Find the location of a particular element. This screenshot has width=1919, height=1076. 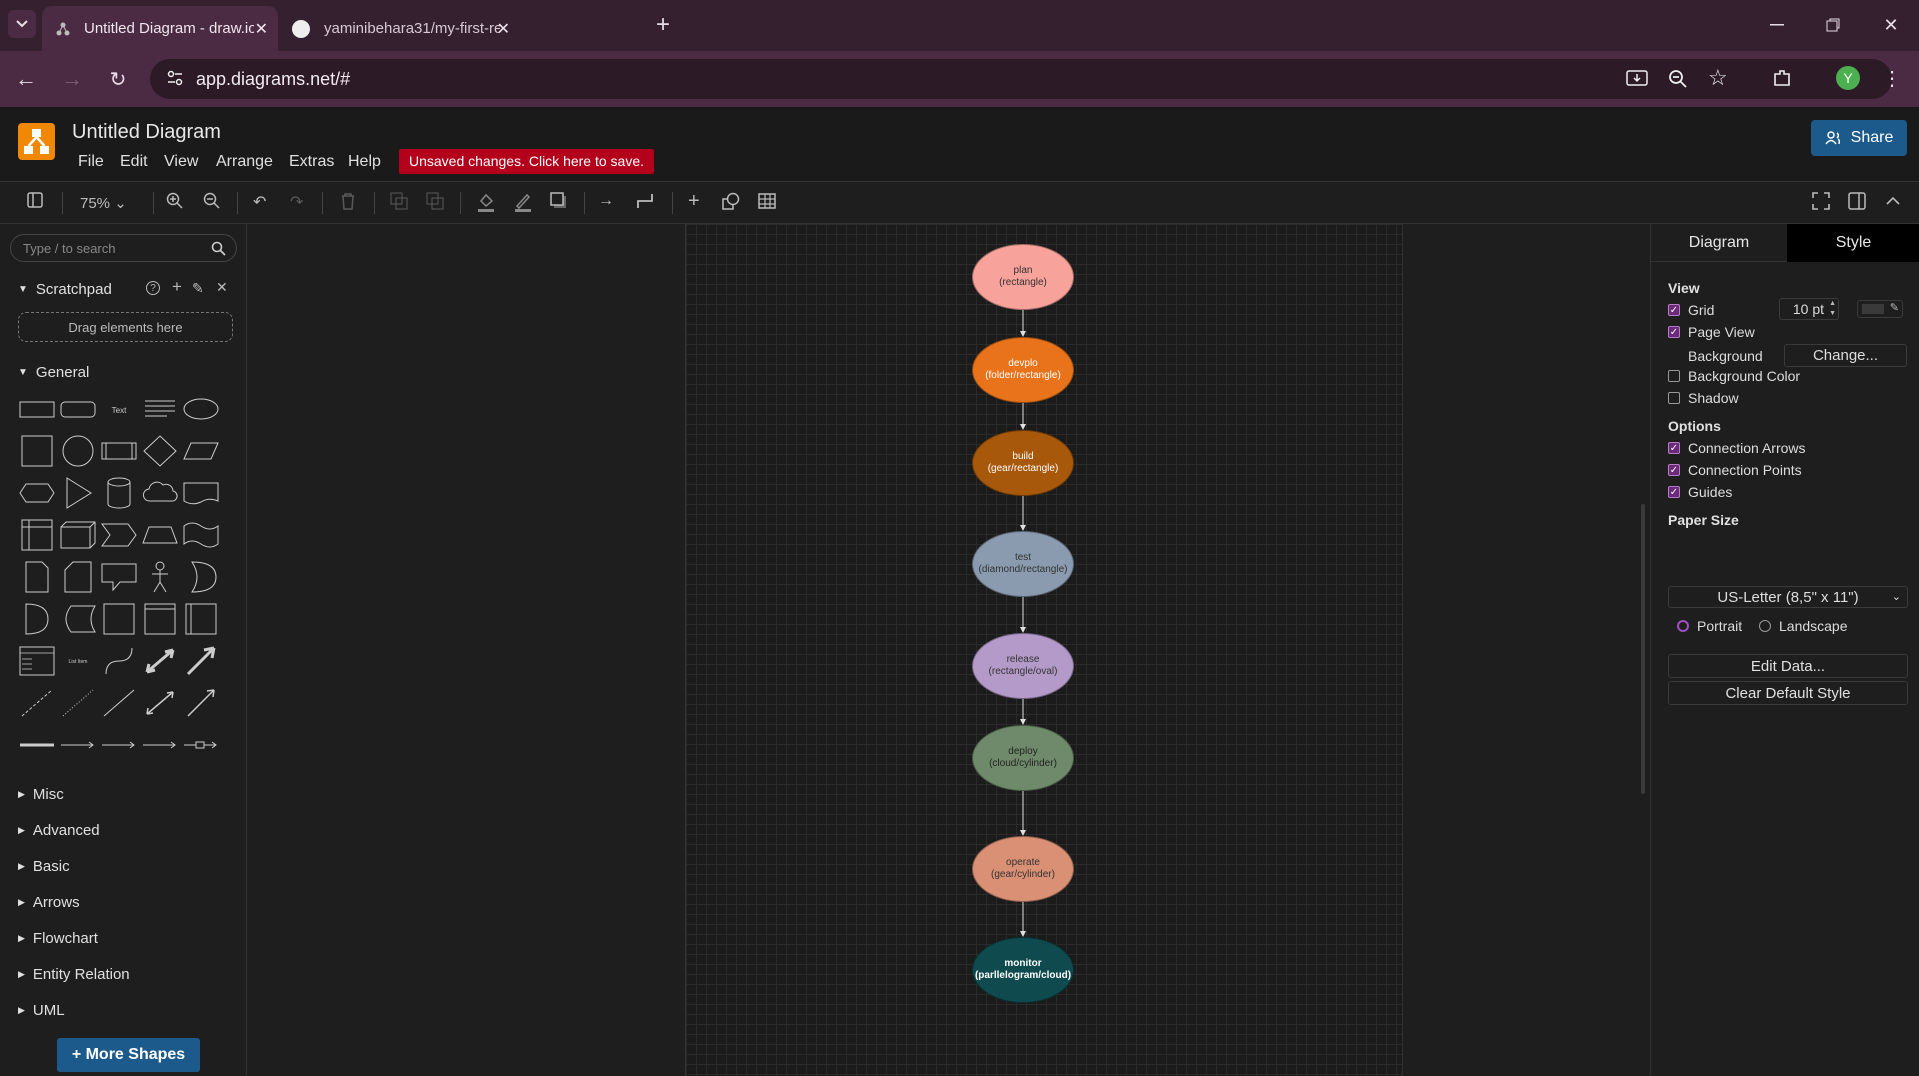

insert-shape-icon is located at coordinates (731, 201).